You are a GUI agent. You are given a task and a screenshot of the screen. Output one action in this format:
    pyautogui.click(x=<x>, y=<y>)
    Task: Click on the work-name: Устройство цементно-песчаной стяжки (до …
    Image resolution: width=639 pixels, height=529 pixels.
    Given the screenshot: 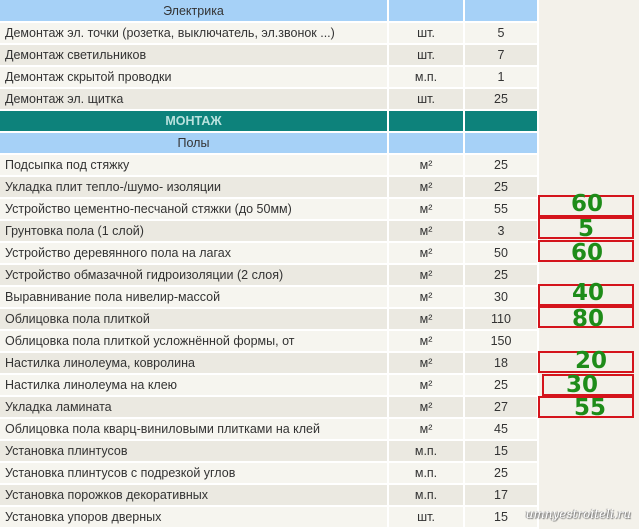 What is the action you would take?
    pyautogui.click(x=194, y=209)
    